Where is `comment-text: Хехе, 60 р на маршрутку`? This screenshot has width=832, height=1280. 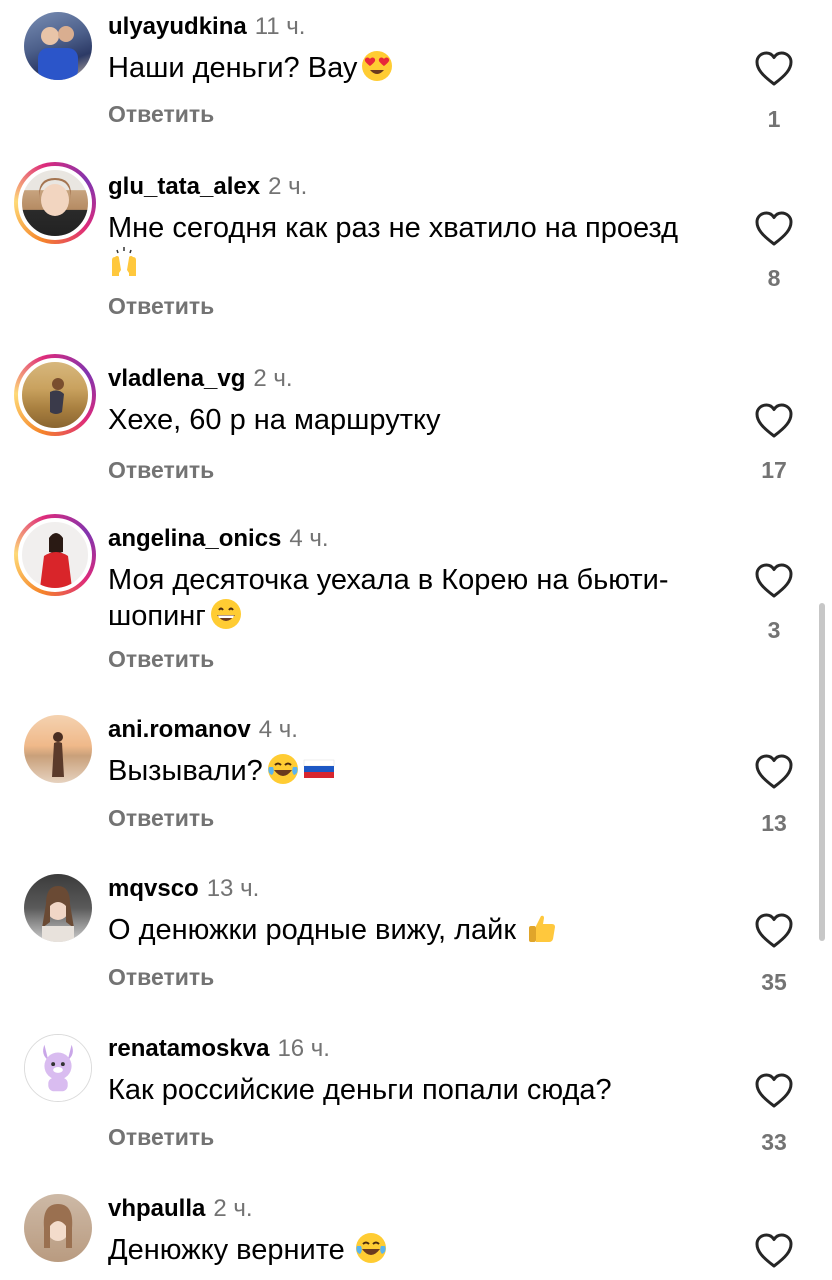
comment-text: Хехе, 60 р на маршрутку is located at coordinates (413, 420).